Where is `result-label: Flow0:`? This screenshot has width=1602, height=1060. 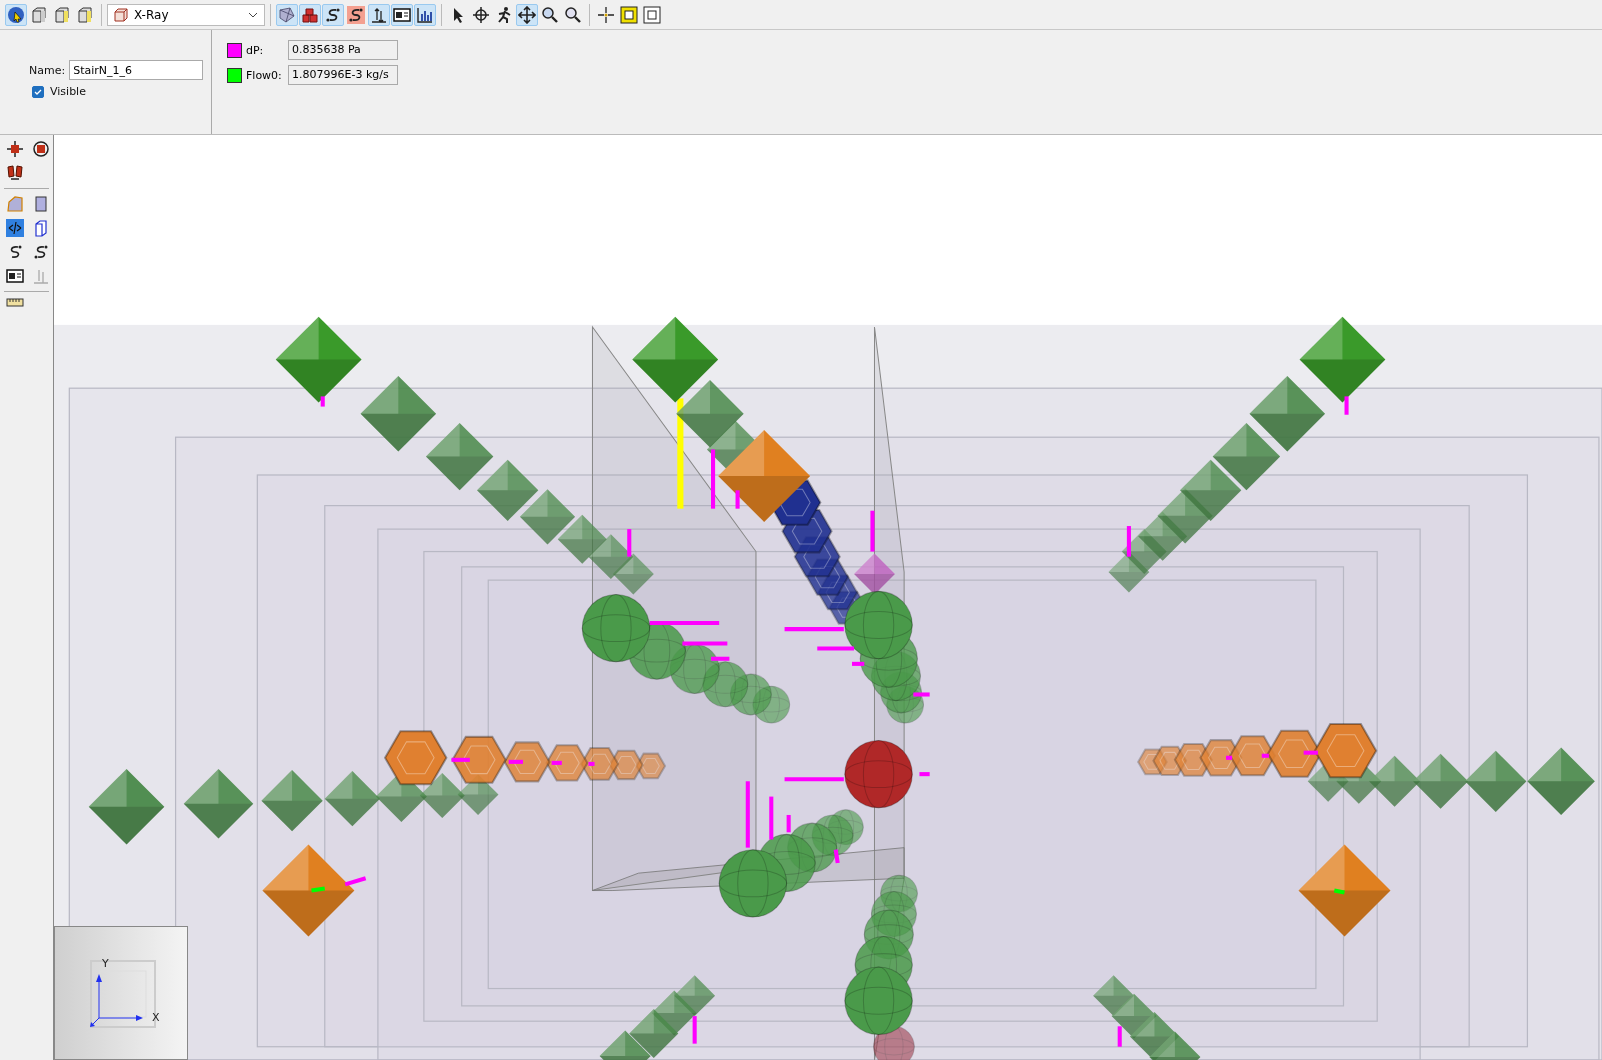
result-label: Flow0: is located at coordinates (264, 75).